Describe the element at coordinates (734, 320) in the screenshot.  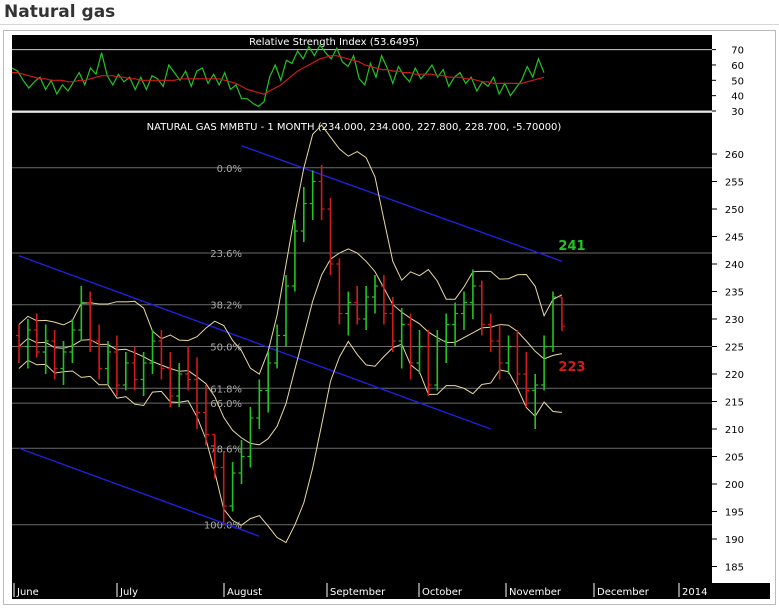
I see `price-tick-label: 230` at that location.